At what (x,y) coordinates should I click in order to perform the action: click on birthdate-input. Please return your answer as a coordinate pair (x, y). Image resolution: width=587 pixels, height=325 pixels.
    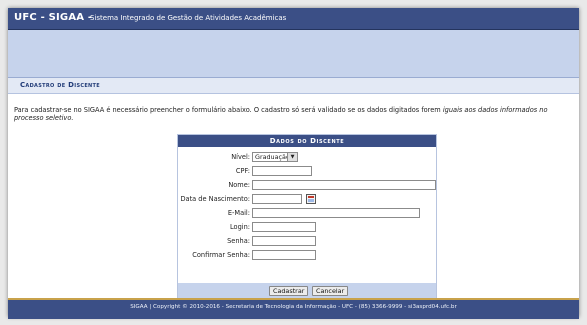
    Looking at the image, I should click on (277, 199).